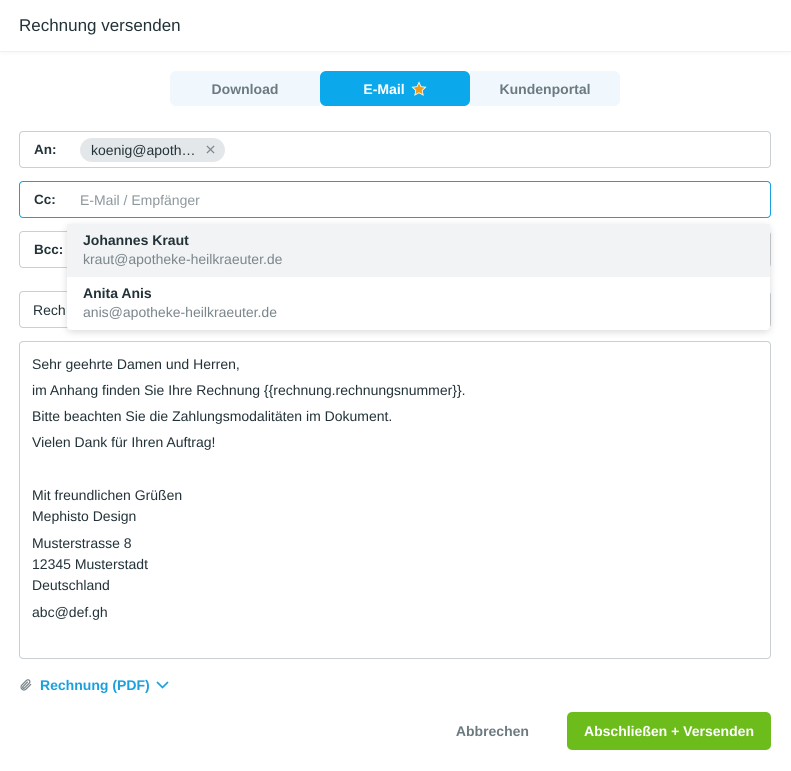 The image size is (791, 771). Describe the element at coordinates (136, 364) in the screenshot. I see `text-paragraph: Sehr geehrte Damen und Herren,` at that location.